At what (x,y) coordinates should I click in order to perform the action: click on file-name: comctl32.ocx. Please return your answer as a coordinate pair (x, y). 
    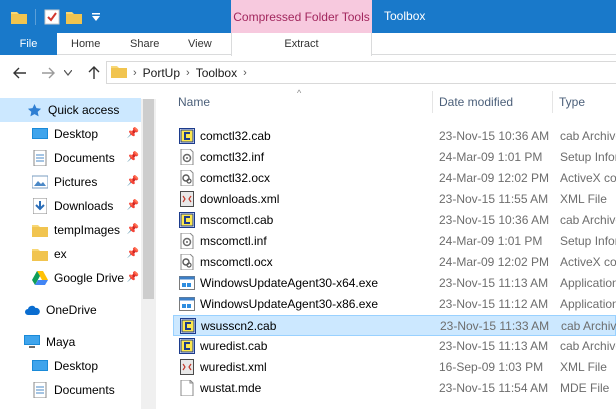
    Looking at the image, I should click on (235, 178).